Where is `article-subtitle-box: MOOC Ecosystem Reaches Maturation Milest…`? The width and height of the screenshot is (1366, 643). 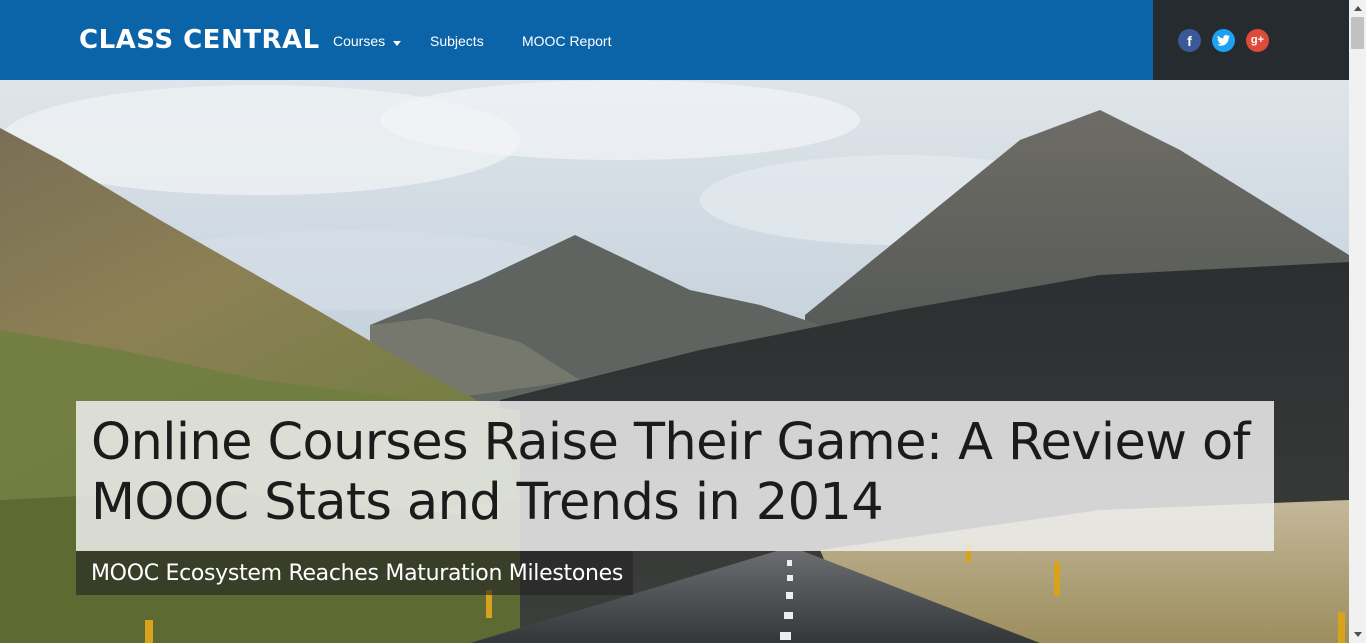
article-subtitle-box: MOOC Ecosystem Reaches Maturation Milest… is located at coordinates (354, 573).